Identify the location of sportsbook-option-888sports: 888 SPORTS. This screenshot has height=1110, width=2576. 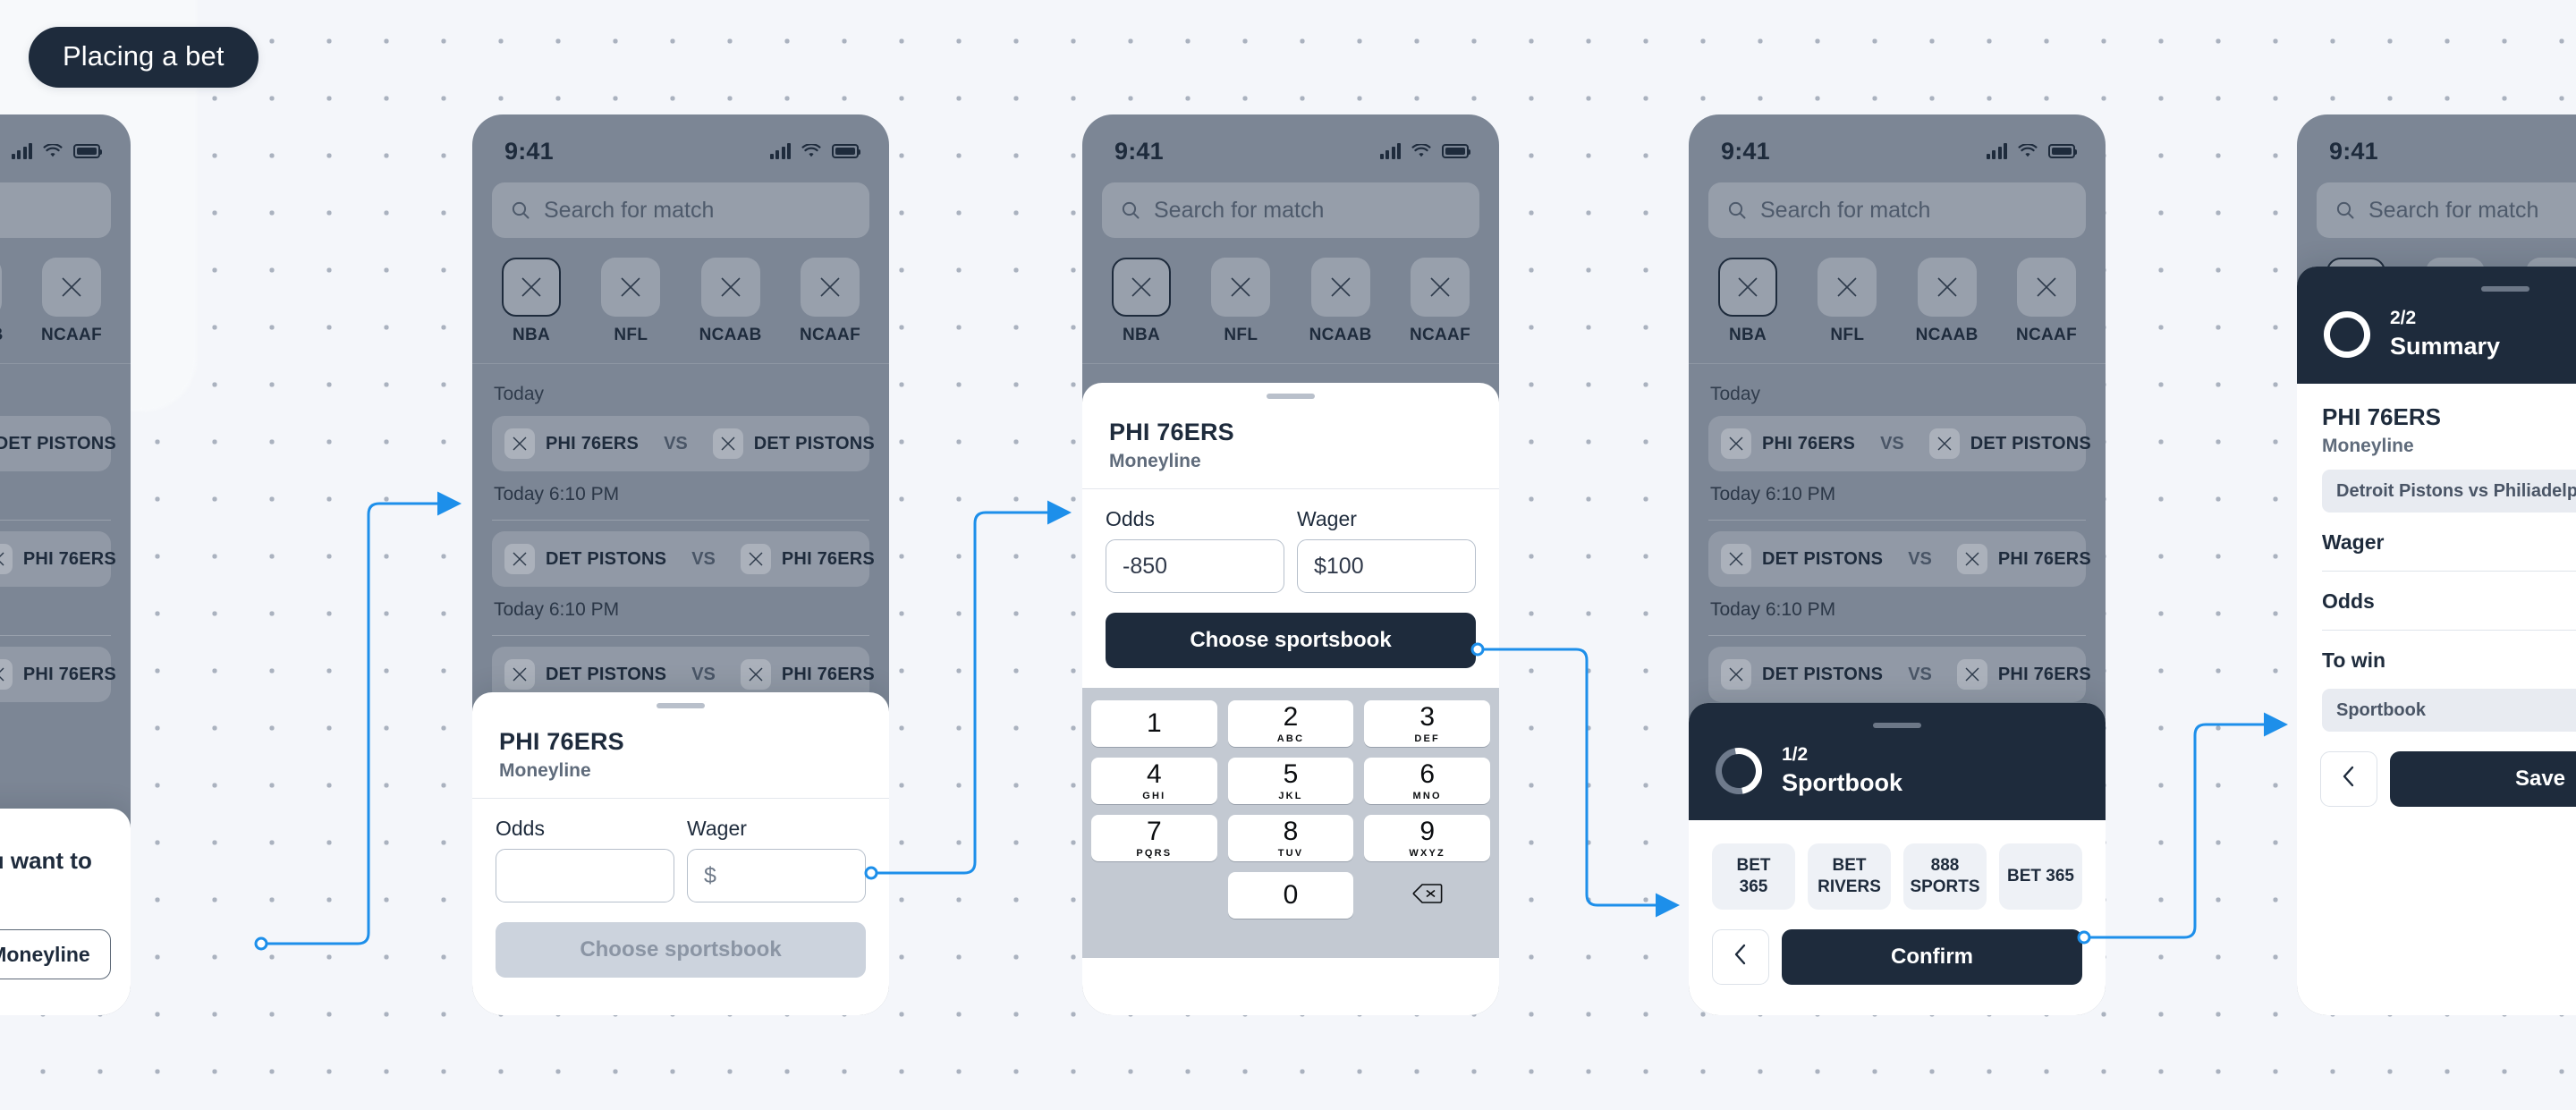
(1945, 876).